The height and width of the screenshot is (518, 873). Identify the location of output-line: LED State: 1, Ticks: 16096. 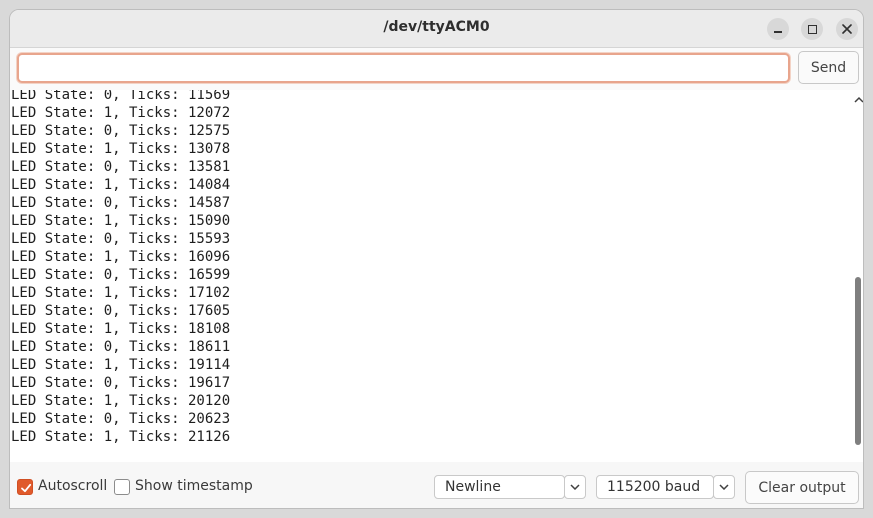
(121, 257).